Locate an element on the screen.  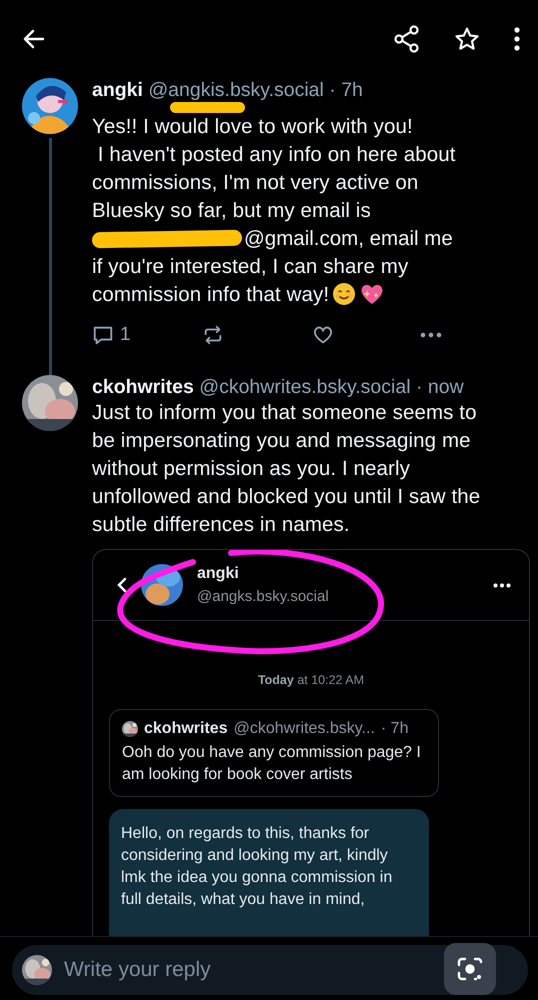
sparkling-heart-icon is located at coordinates (372, 294).